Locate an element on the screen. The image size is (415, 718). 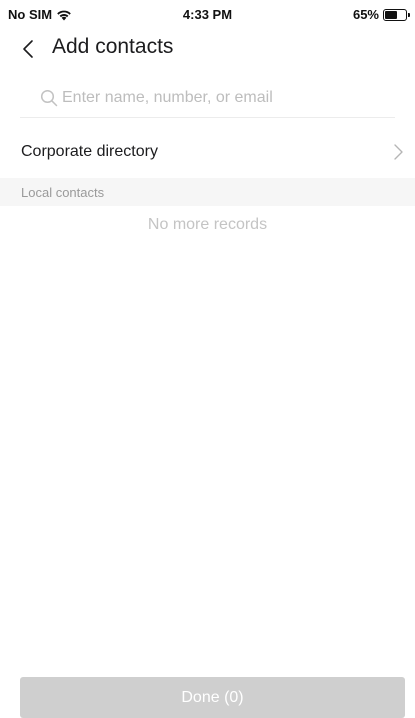
battery-percent: 65% is located at coordinates (365, 14).